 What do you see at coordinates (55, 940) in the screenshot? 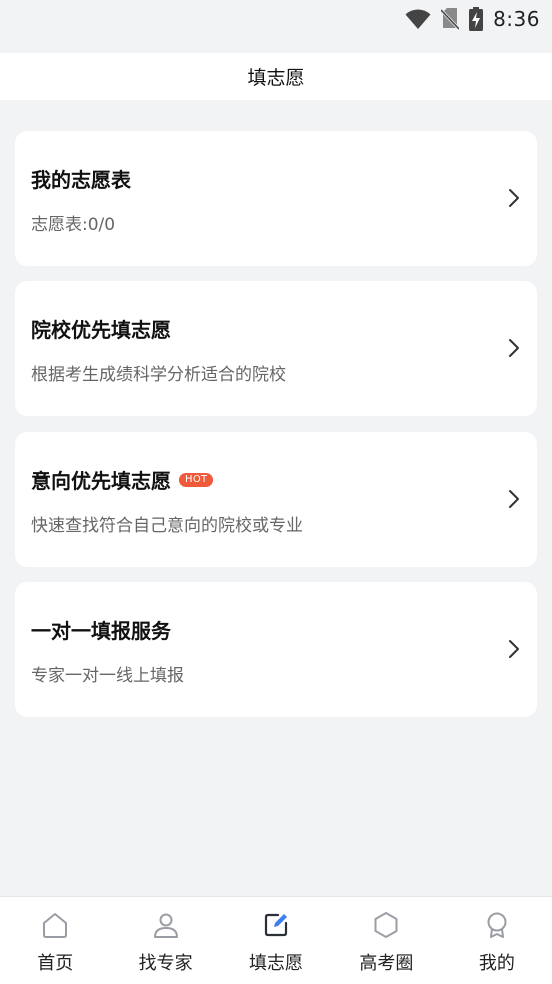
I see `tab-home: 首页` at bounding box center [55, 940].